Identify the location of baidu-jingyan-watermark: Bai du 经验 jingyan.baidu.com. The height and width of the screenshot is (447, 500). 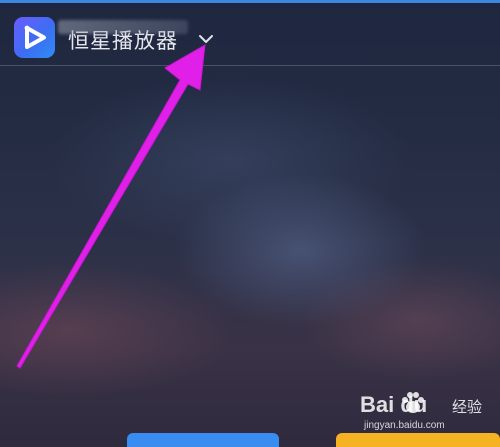
(426, 414).